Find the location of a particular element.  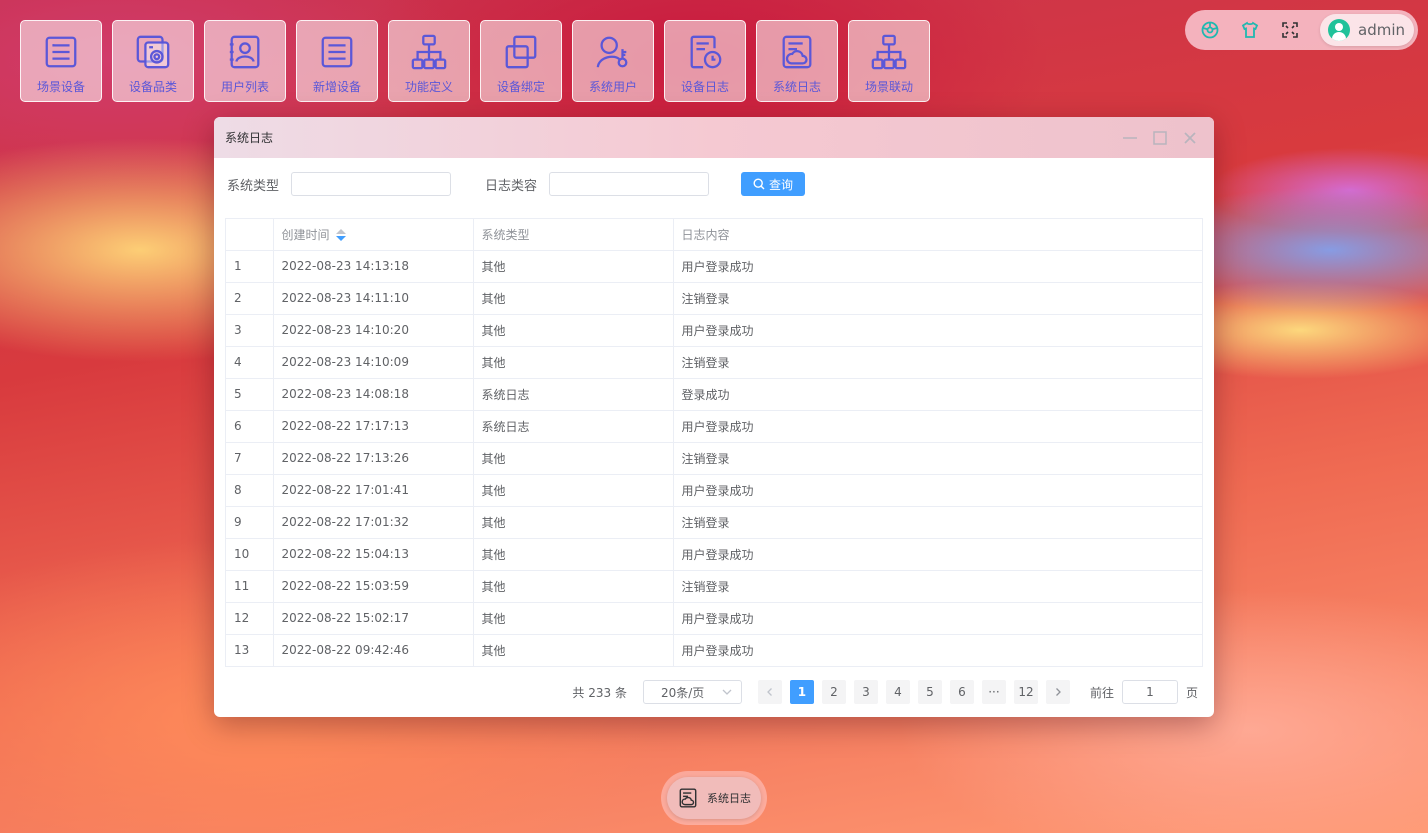

column-header-index is located at coordinates (250, 235).